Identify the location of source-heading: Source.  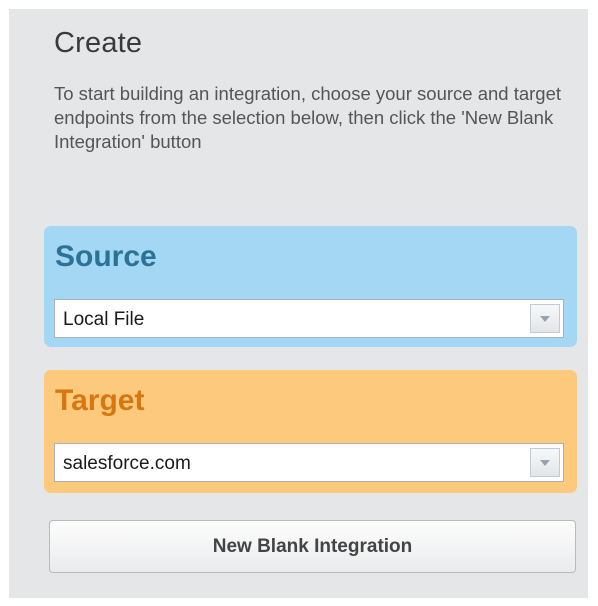
(106, 256).